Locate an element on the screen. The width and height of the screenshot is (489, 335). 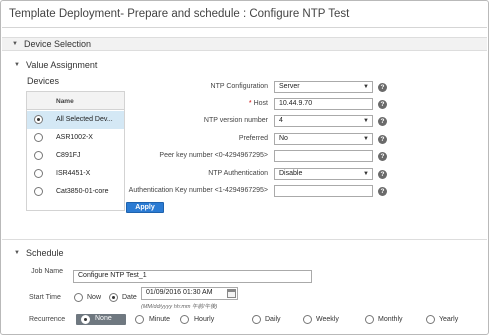
value-assignment-label: Value Assignment is located at coordinates (62, 65).